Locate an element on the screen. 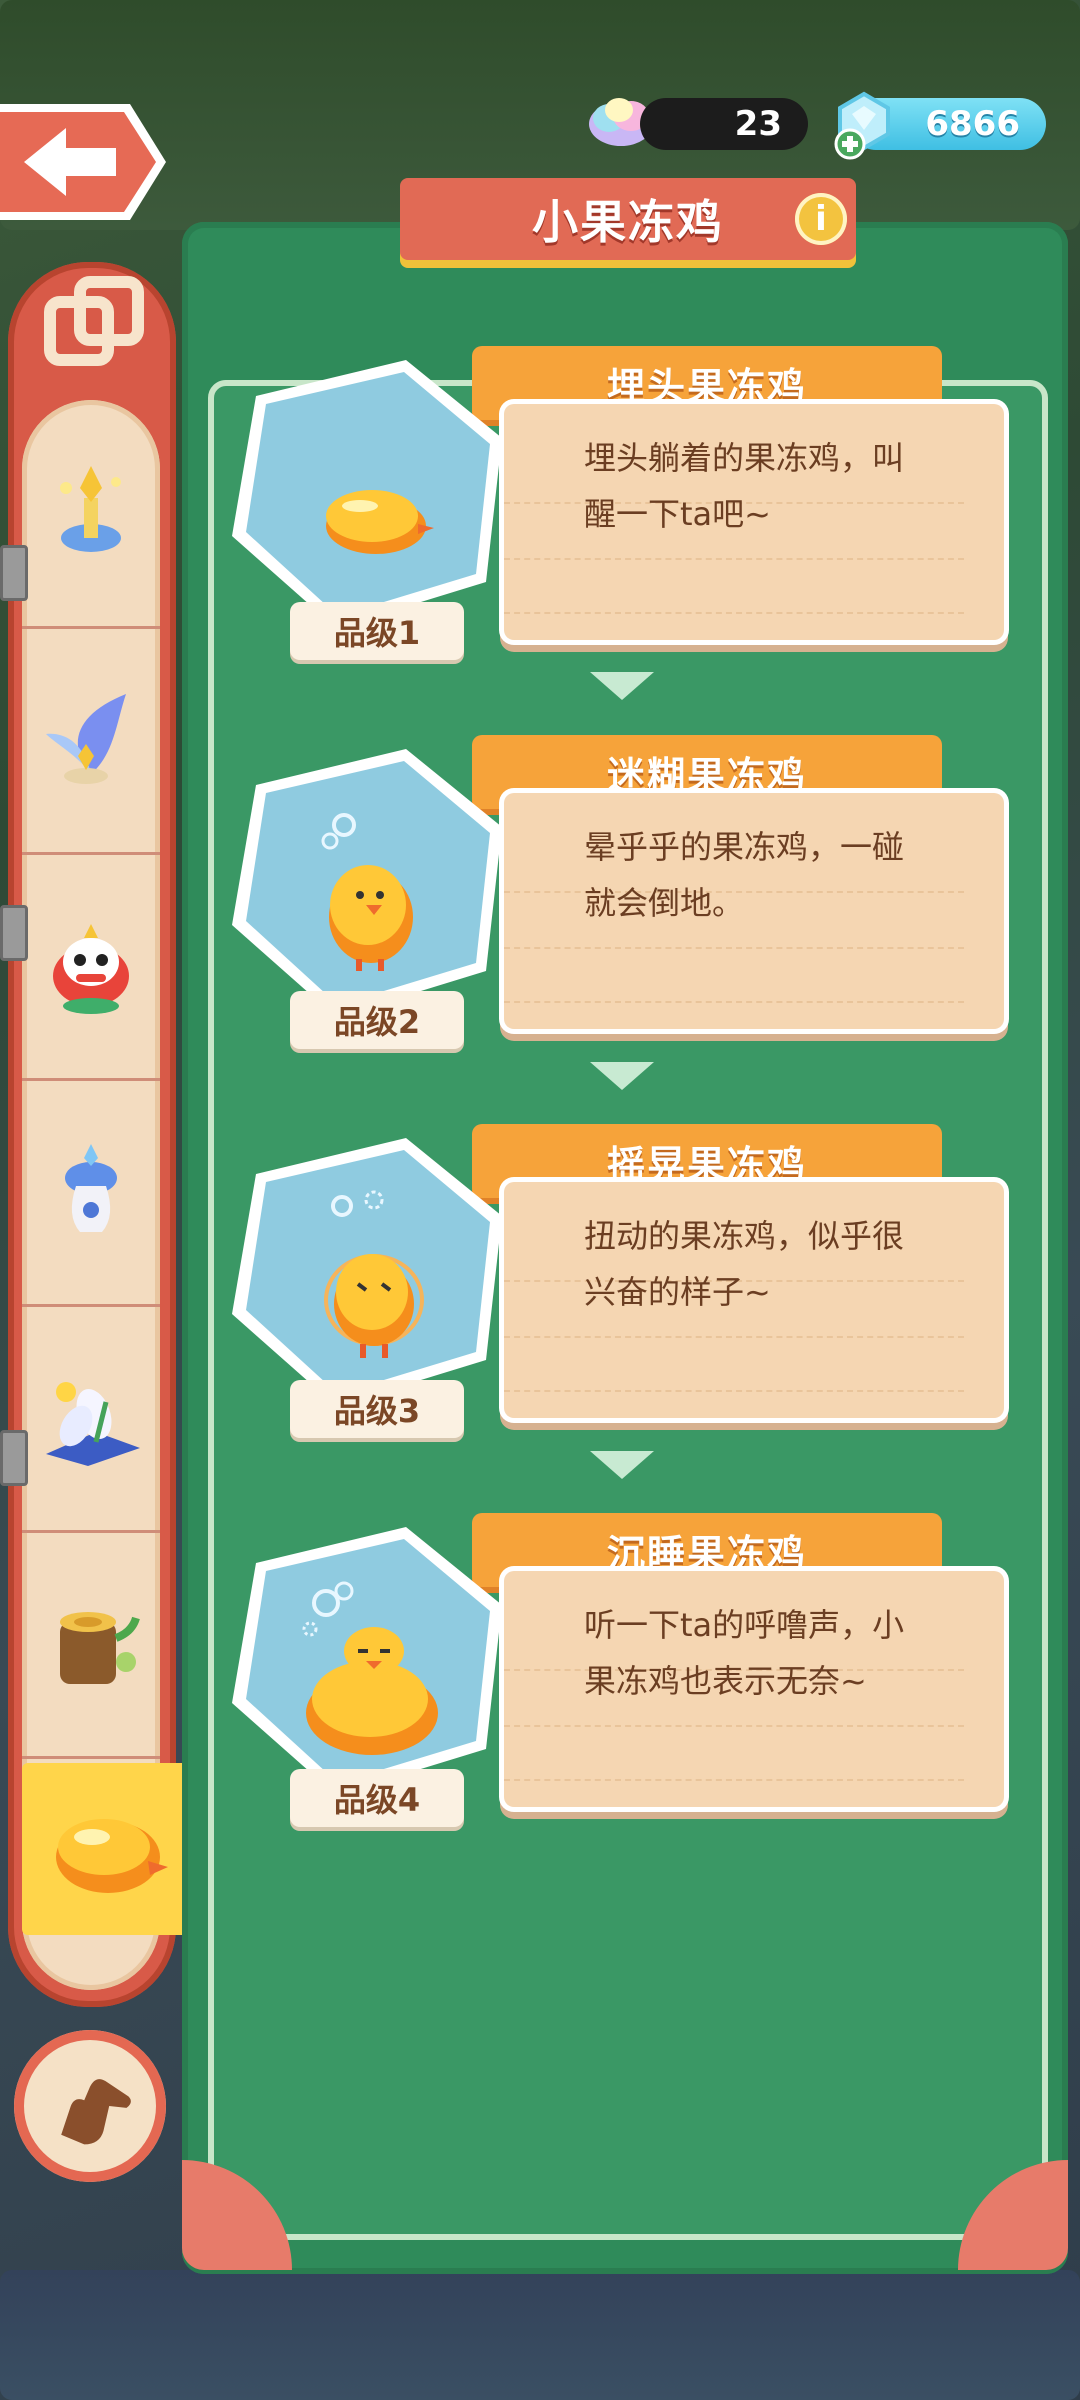 The height and width of the screenshot is (2400, 1080). jelly-counter: 23 is located at coordinates (724, 124).